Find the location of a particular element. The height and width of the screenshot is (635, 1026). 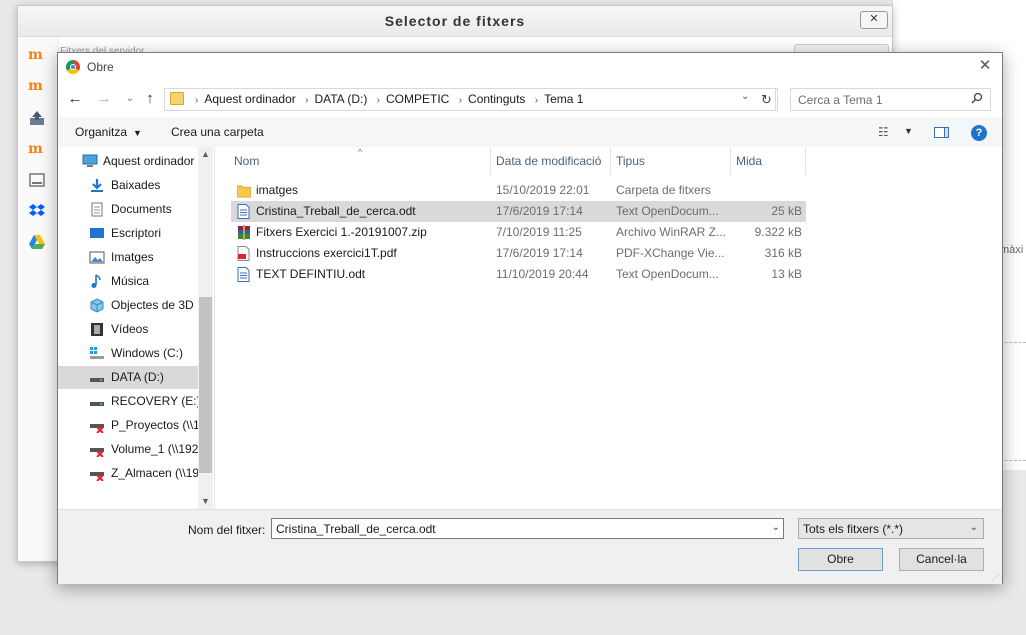

breadcrumb-item: COMPETIC is located at coordinates (417, 99).